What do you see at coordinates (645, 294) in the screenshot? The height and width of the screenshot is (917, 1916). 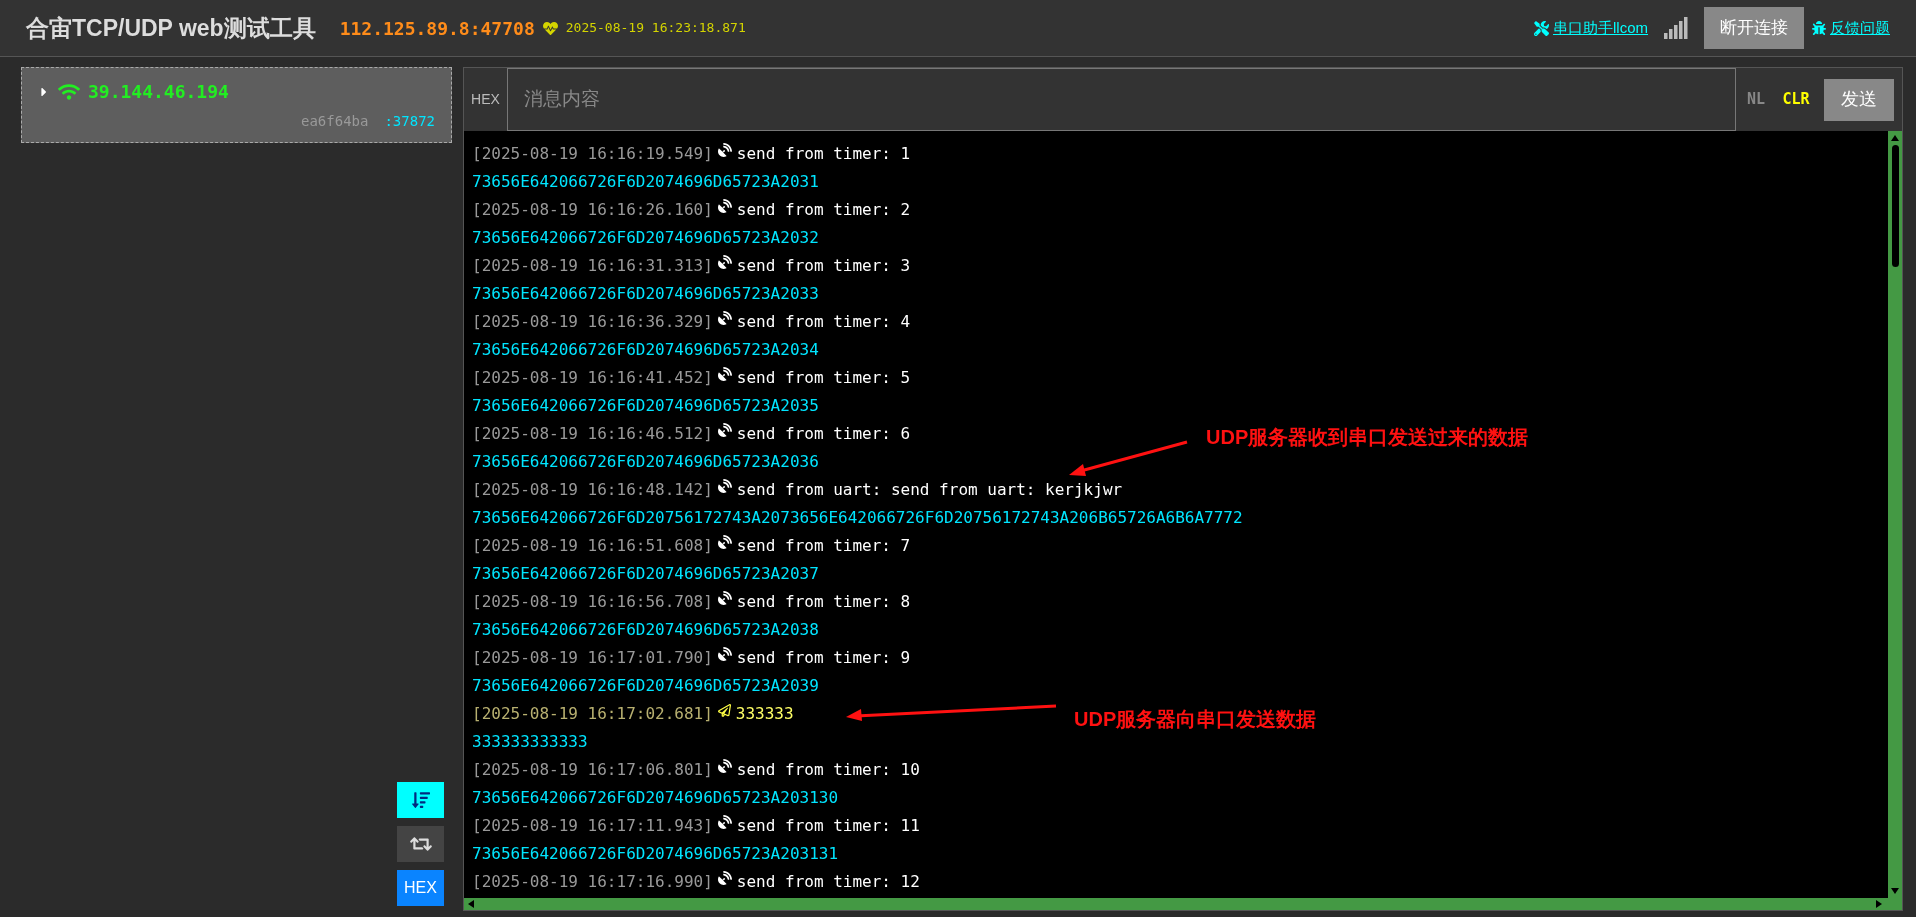 I see `log-hex-data: 73656E642066726F6D2074696D65723A2033` at bounding box center [645, 294].